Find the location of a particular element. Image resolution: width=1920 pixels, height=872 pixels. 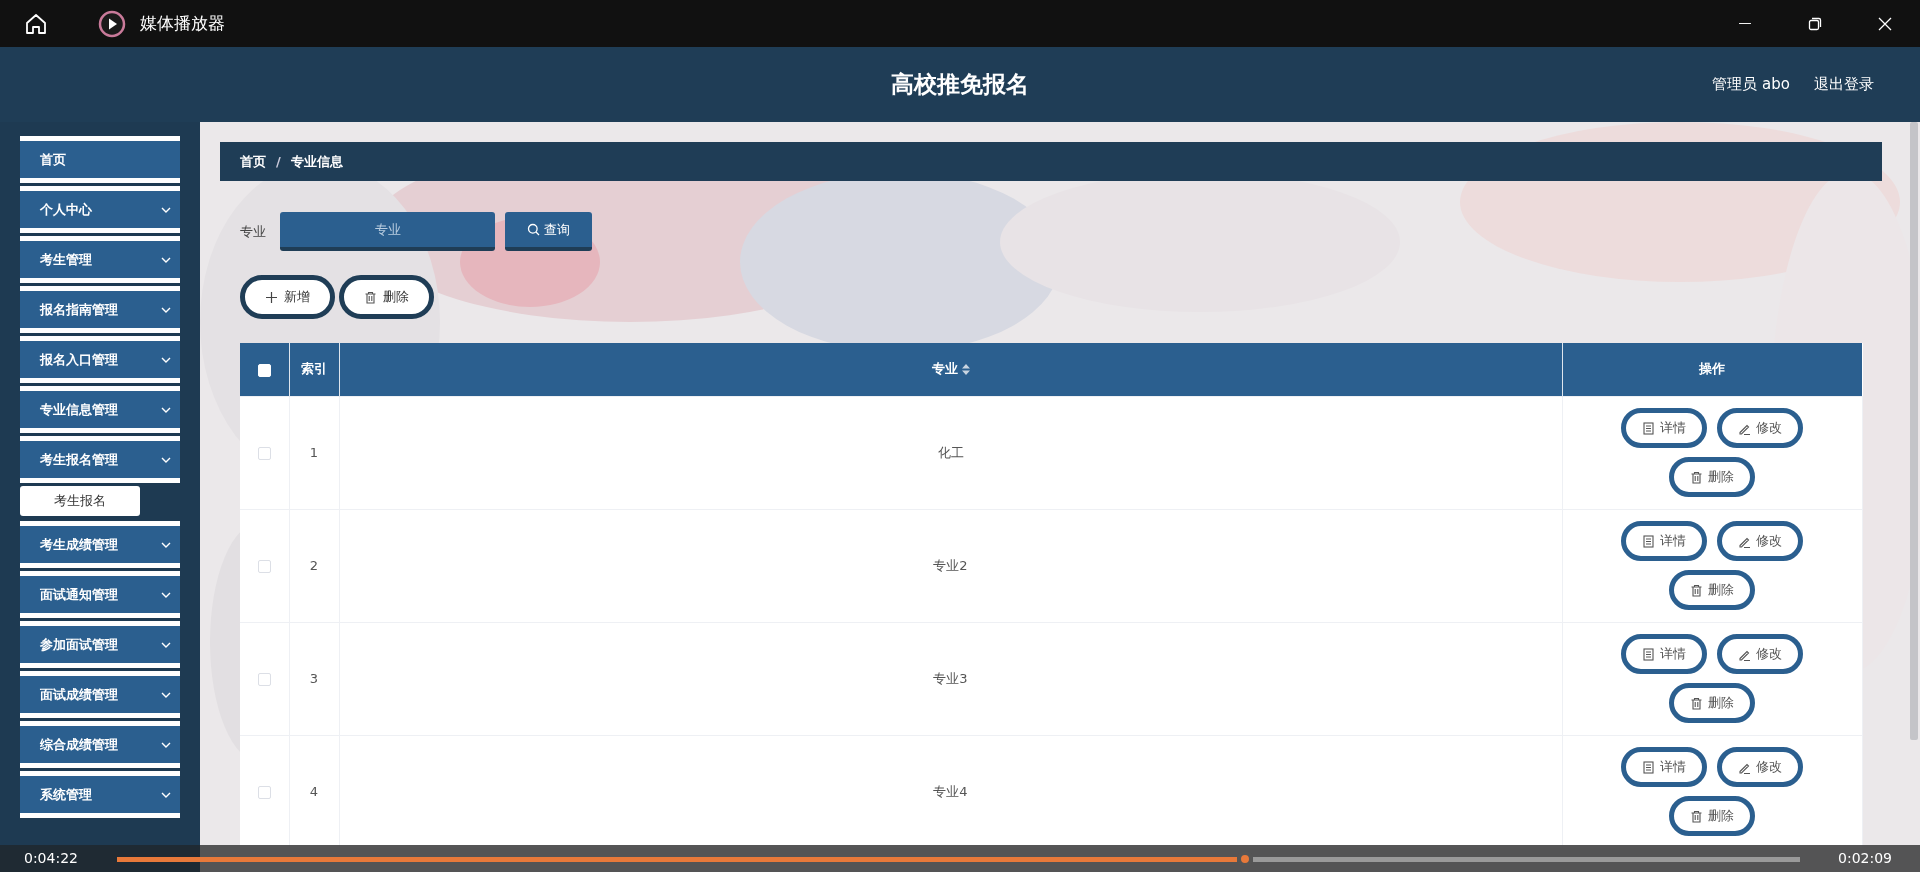

sidebar-item: 考生报名管理 is located at coordinates (100, 459).